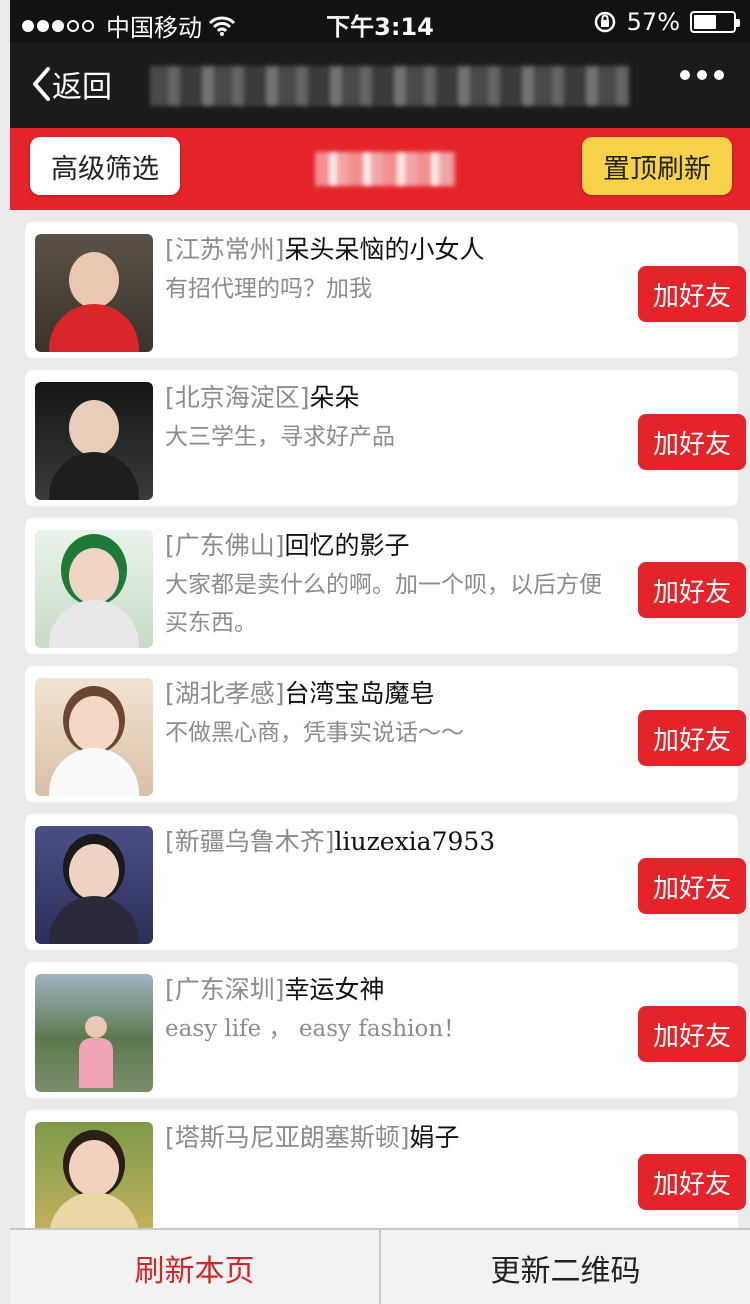  What do you see at coordinates (415, 841) in the screenshot?
I see `user-name: liuzexia7953` at bounding box center [415, 841].